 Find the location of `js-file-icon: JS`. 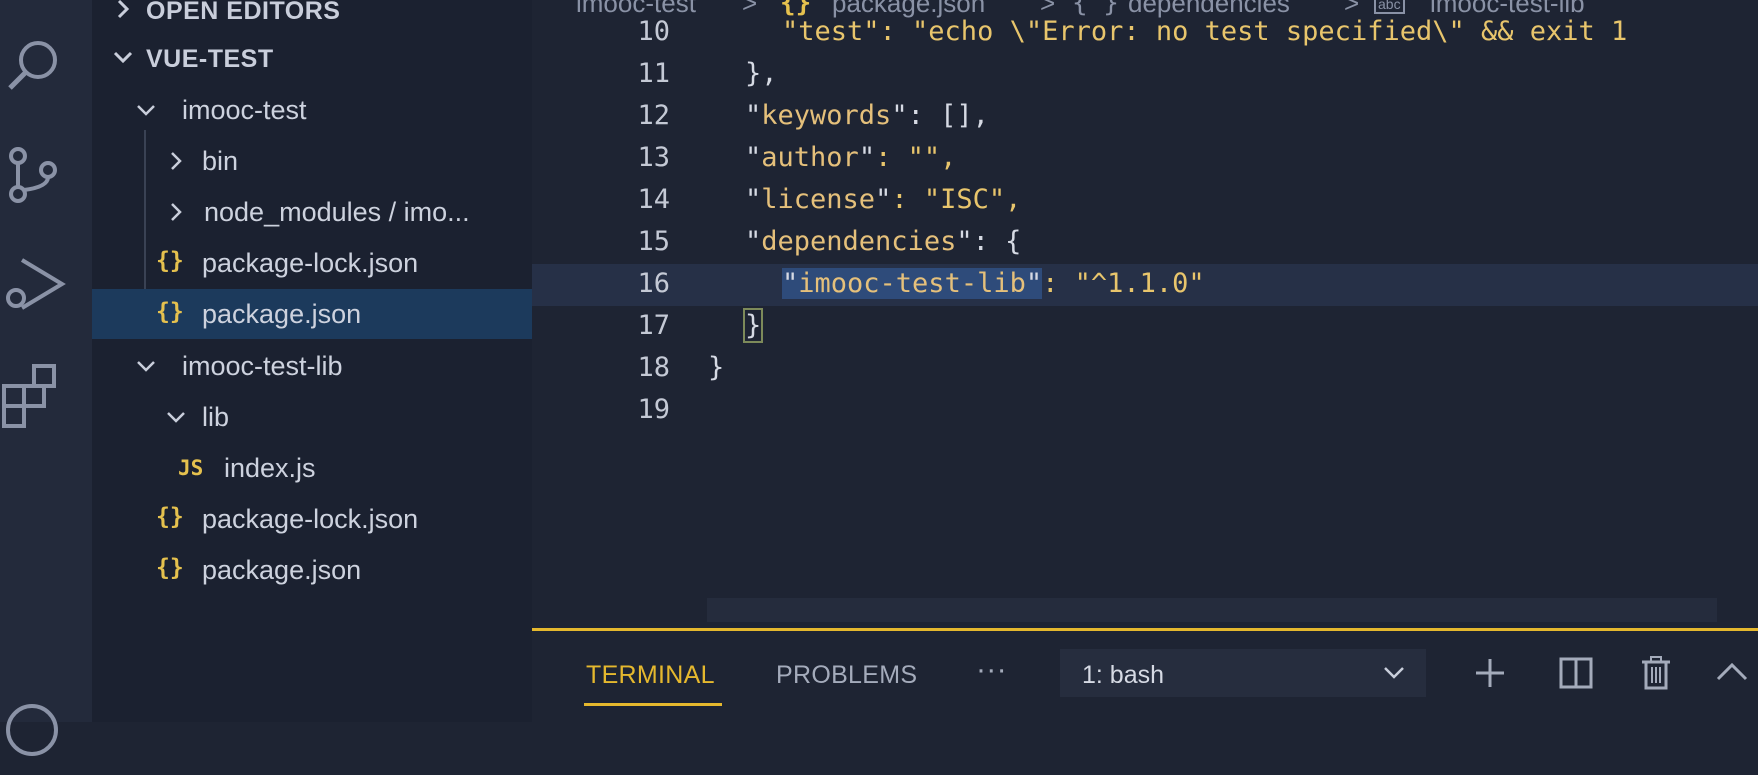

js-file-icon: JS is located at coordinates (191, 468).